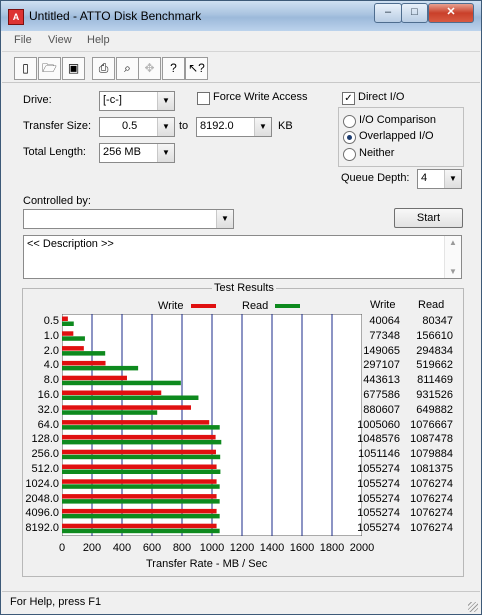 Image resolution: width=482 pixels, height=615 pixels. What do you see at coordinates (383, 305) in the screenshot?
I see `column-header-write: Write` at bounding box center [383, 305].